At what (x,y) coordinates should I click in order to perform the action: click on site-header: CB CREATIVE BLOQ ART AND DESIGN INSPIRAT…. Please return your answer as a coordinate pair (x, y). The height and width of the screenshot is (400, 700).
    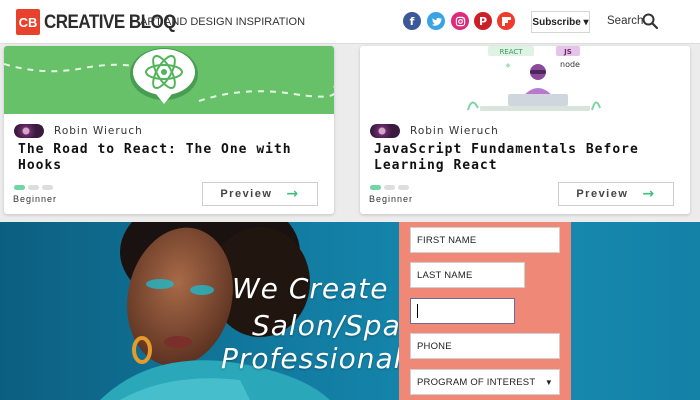
    Looking at the image, I should click on (350, 22).